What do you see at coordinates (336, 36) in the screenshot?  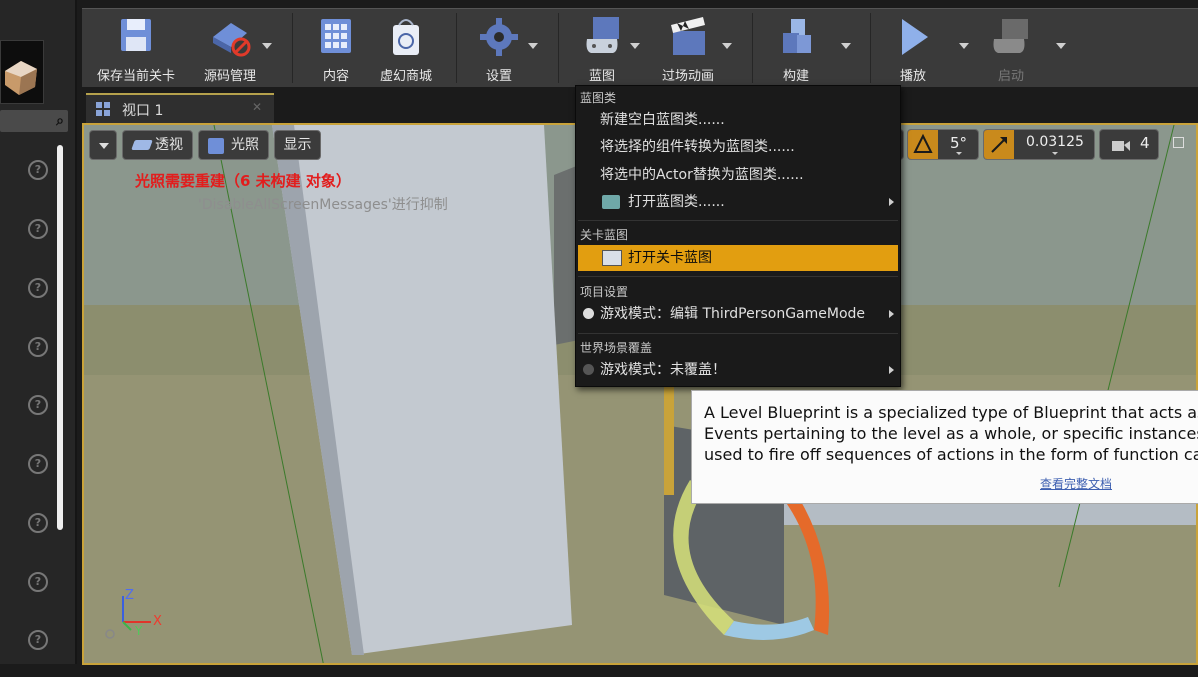 I see `content-icon` at bounding box center [336, 36].